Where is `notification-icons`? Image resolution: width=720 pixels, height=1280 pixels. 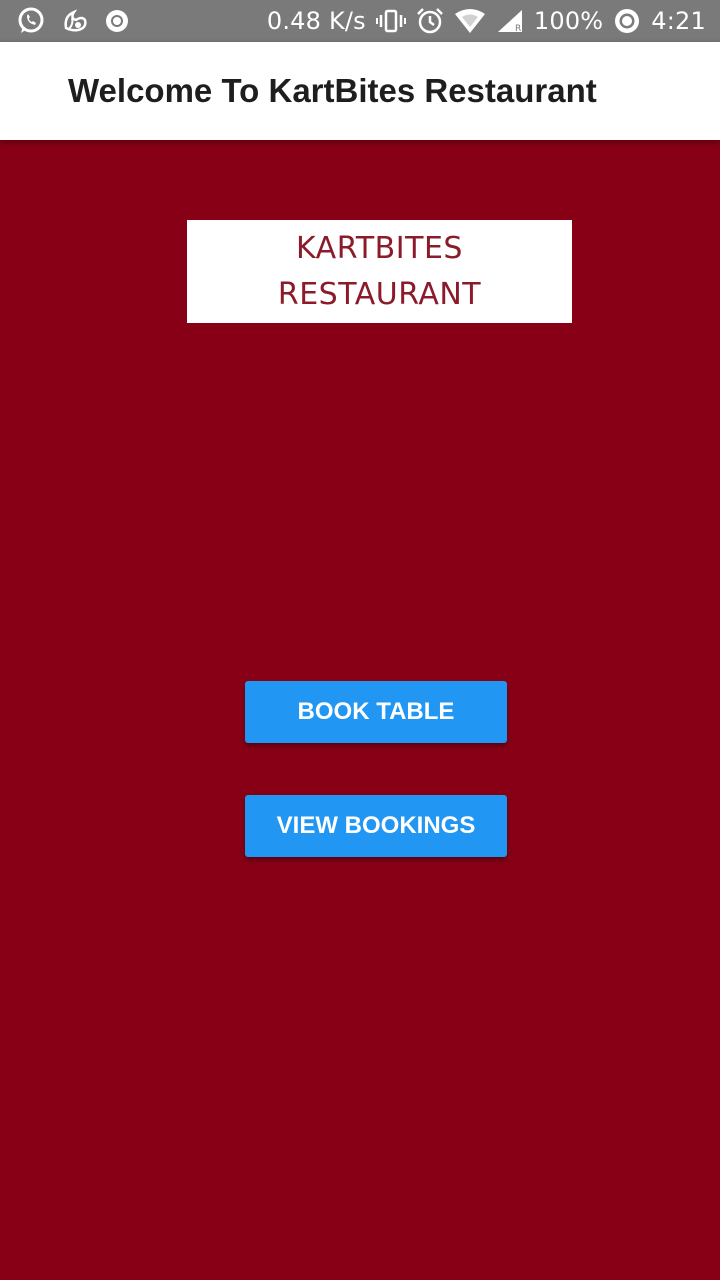
notification-icons is located at coordinates (73, 21).